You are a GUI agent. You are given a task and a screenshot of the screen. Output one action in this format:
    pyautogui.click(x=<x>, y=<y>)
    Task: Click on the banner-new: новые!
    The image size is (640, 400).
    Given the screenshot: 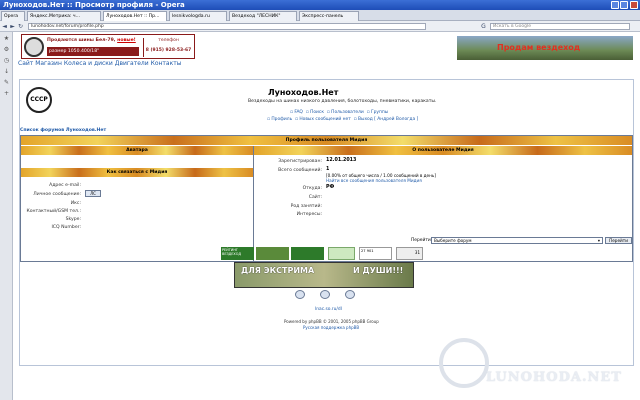 What is the action you would take?
    pyautogui.click(x=126, y=40)
    